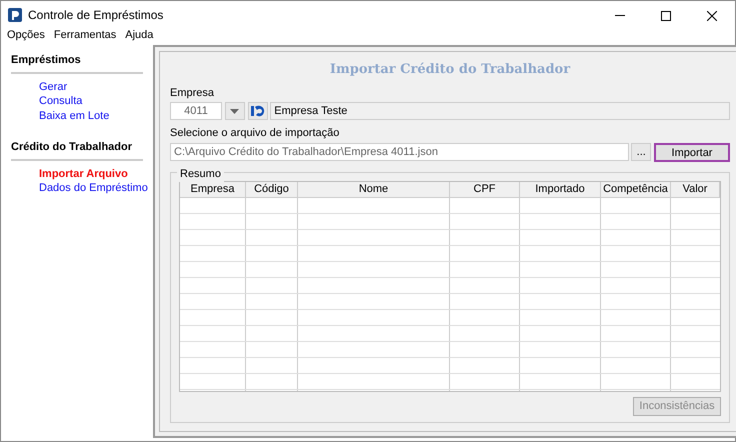  Describe the element at coordinates (85, 35) in the screenshot. I see `menu-item: Ferramentas` at that location.